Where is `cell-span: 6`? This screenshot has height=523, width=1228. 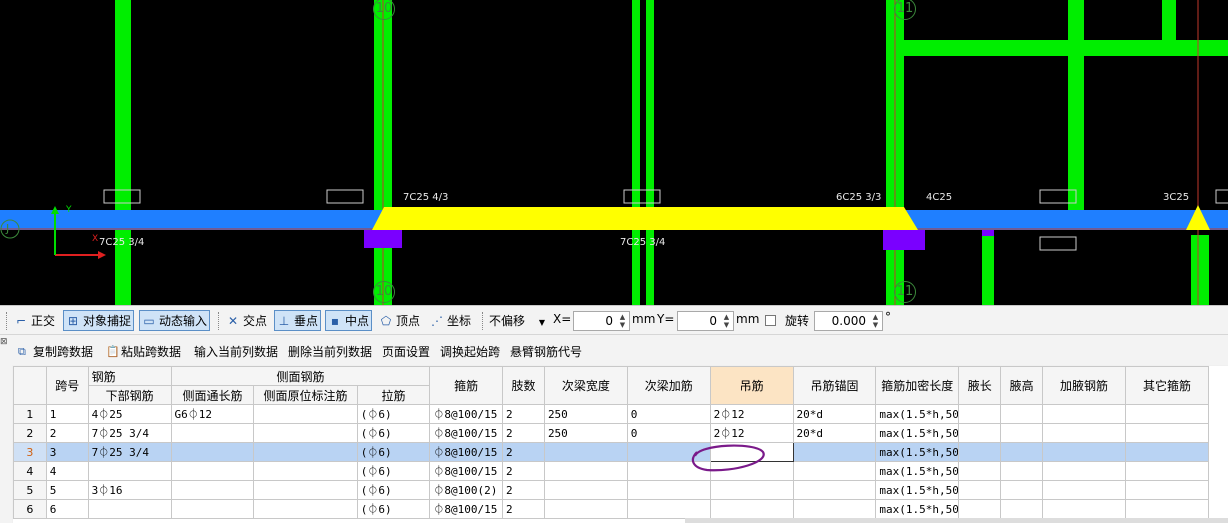 cell-span: 6 is located at coordinates (67, 509).